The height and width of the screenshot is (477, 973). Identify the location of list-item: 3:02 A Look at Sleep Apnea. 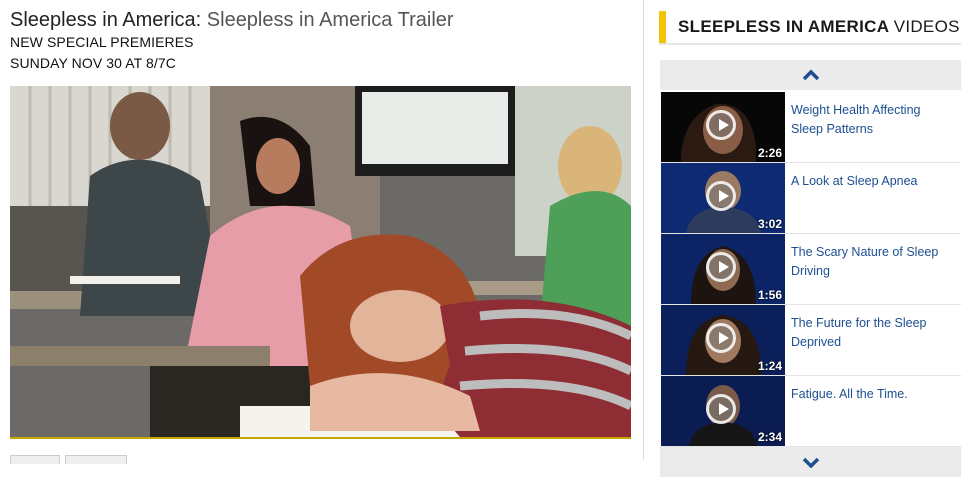
(810, 198).